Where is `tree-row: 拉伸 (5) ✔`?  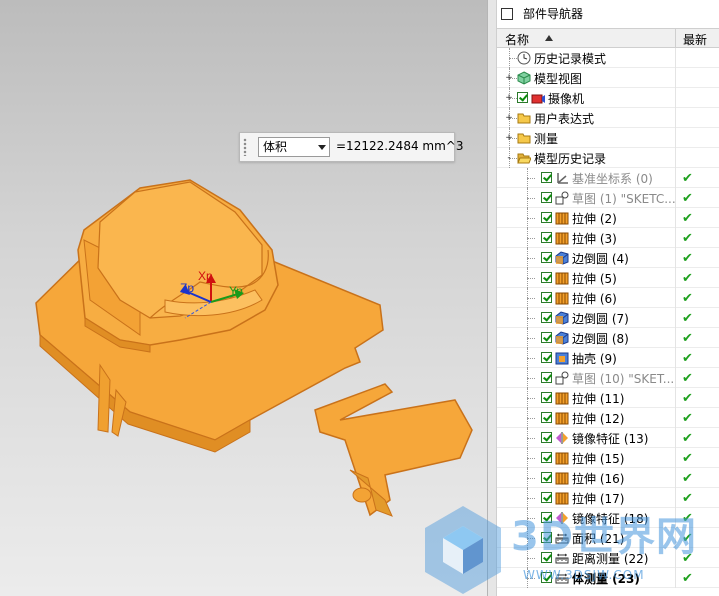
tree-row: 拉伸 (5) ✔ is located at coordinates (608, 278).